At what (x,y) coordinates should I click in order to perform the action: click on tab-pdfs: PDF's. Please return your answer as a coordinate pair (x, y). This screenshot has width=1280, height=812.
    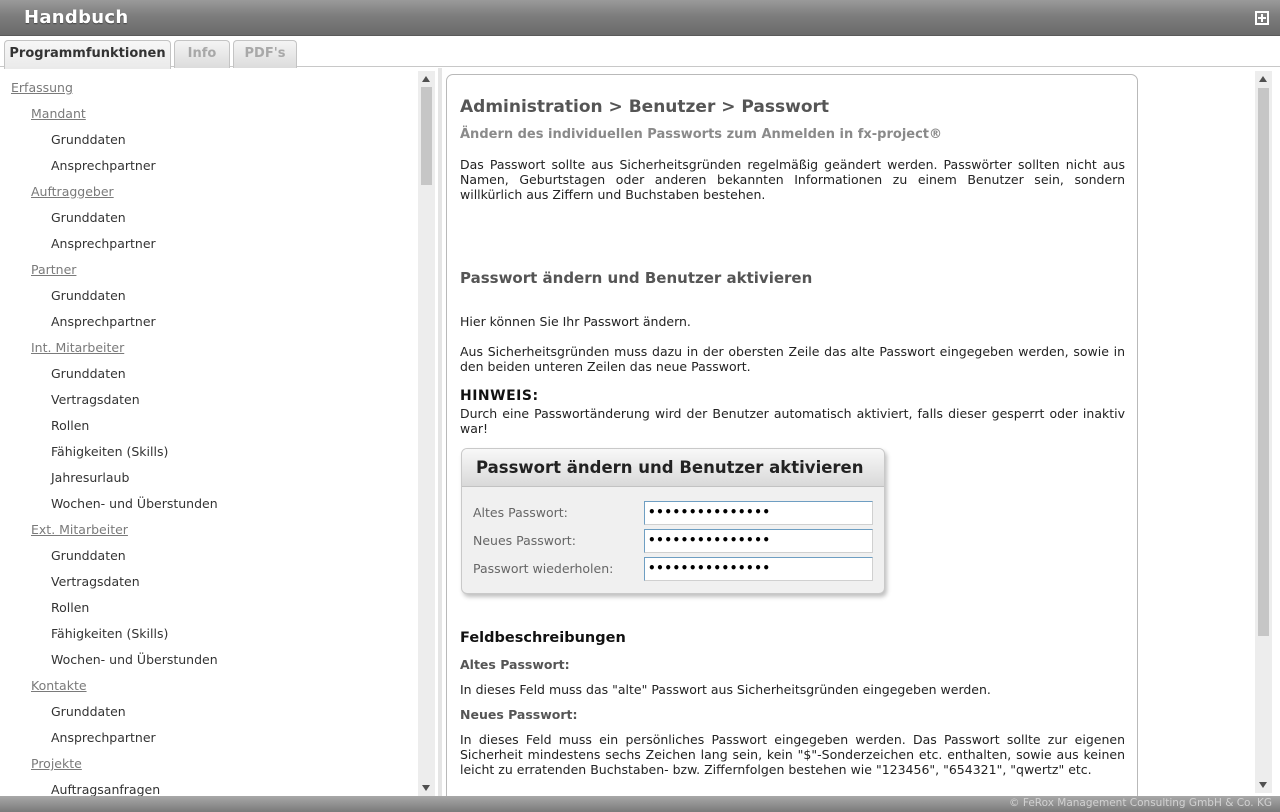
    Looking at the image, I should click on (265, 54).